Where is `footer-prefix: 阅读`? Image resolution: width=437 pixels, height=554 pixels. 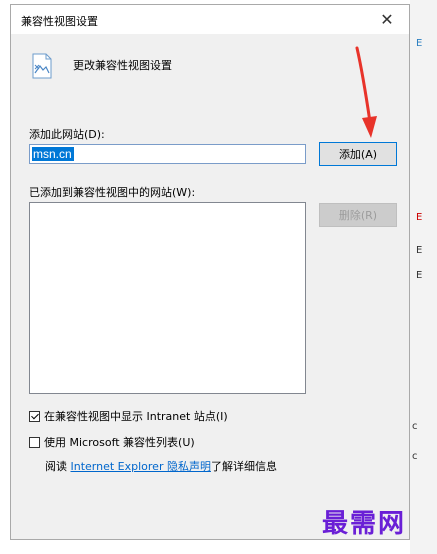
footer-prefix: 阅读 is located at coordinates (58, 466).